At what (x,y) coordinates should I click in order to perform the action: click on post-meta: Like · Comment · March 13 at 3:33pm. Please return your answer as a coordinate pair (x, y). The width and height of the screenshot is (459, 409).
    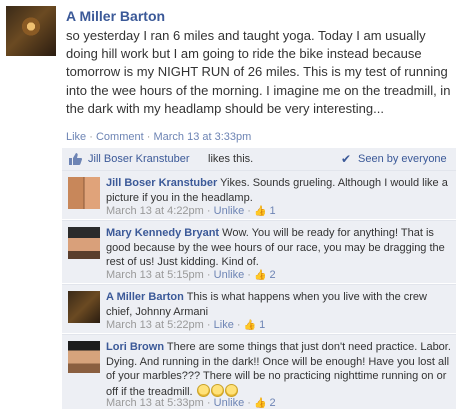
    Looking at the image, I should click on (158, 137).